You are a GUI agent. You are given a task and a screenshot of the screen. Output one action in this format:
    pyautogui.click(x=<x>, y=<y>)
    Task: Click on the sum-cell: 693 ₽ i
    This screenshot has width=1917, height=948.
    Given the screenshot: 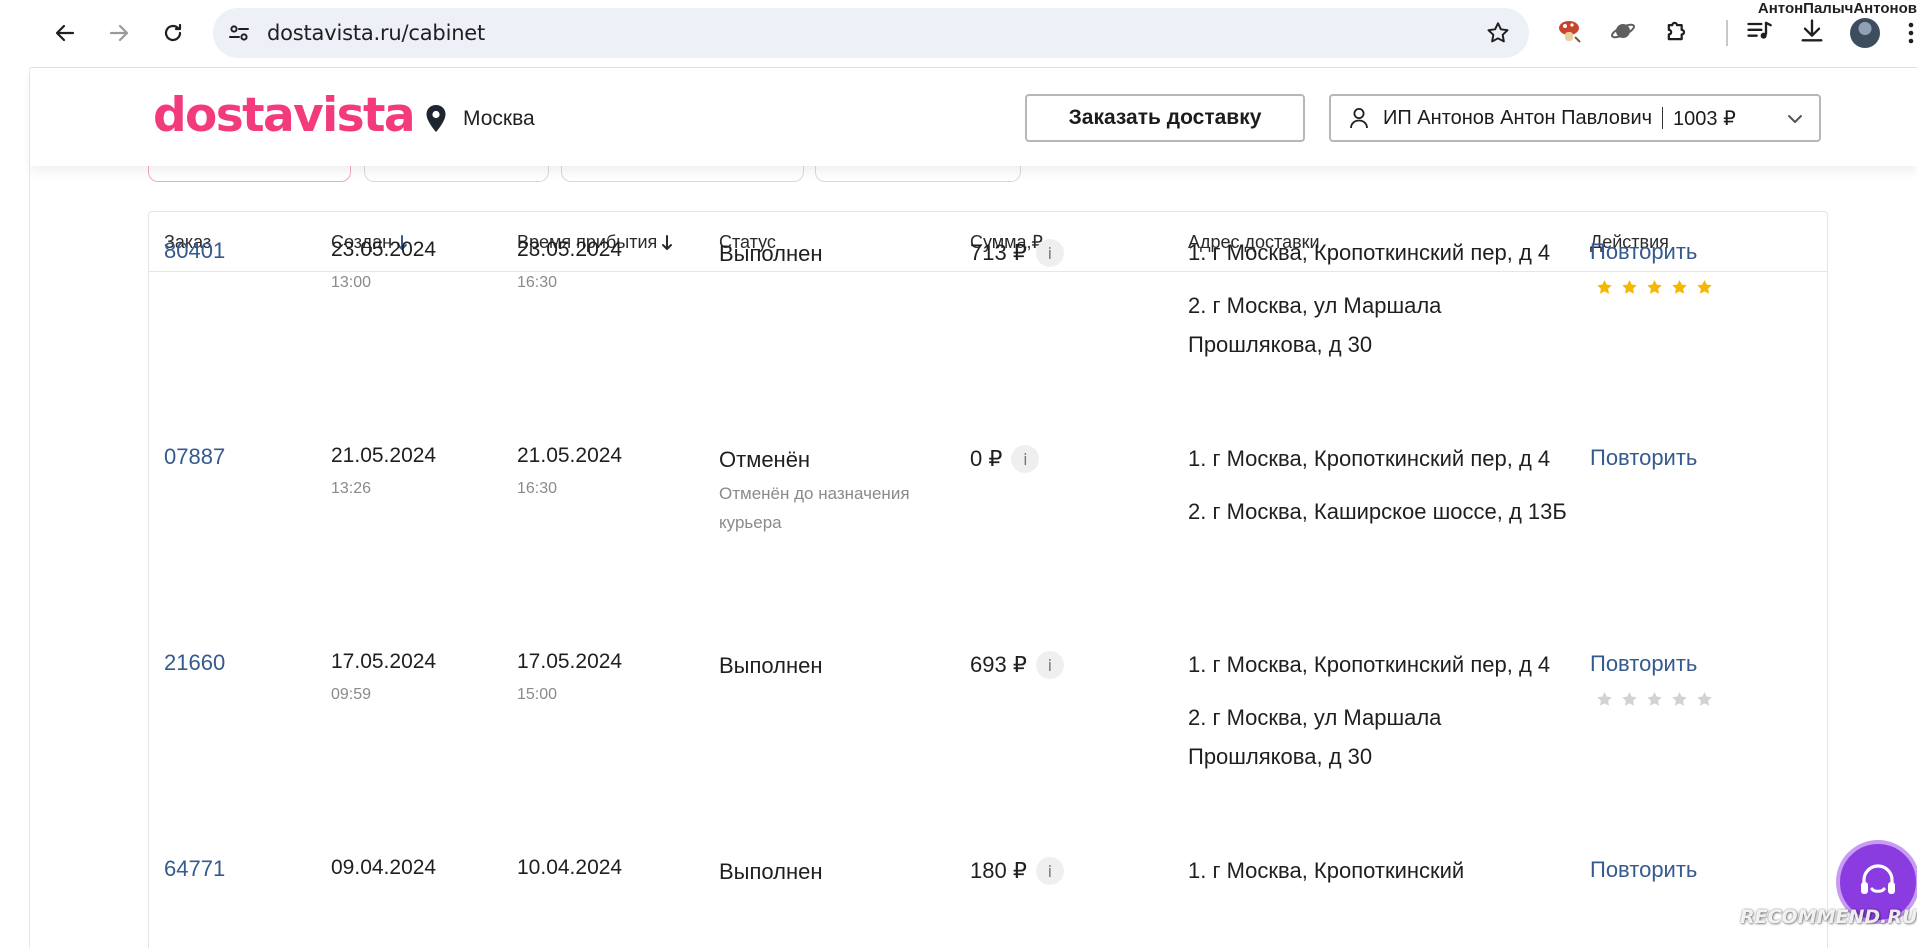 What is the action you would take?
    pyautogui.click(x=1017, y=665)
    